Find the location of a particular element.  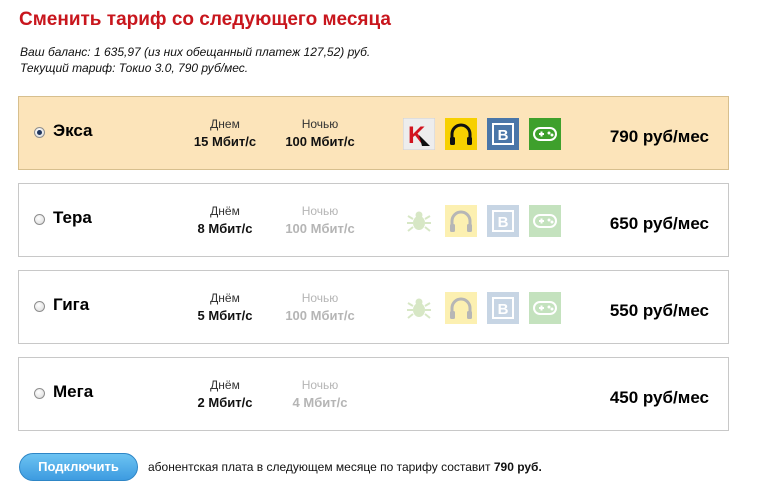

payment-note-amount: 790 руб. is located at coordinates (517, 467).